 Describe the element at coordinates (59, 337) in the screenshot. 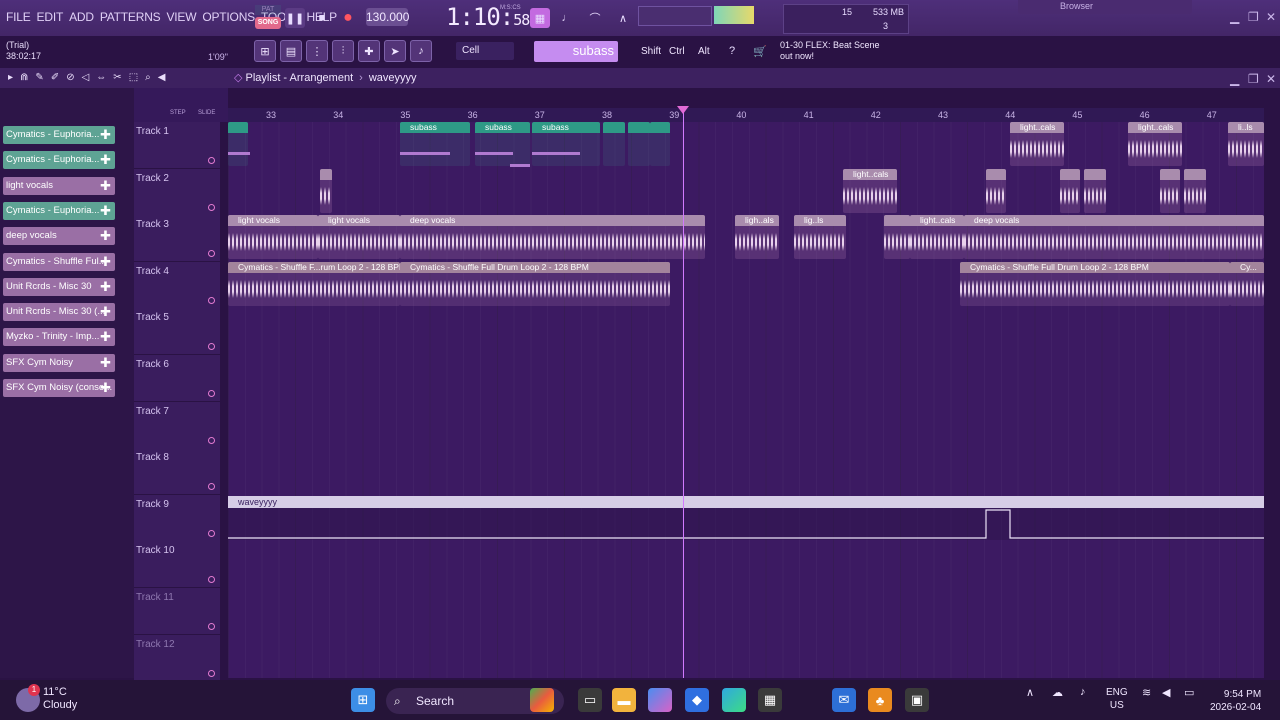

I see `channel-item: Myzko - Trinity - Imp... ✚` at that location.